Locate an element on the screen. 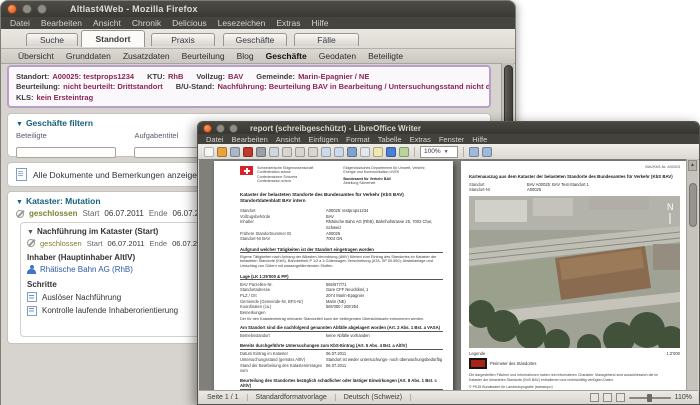  subtab-geodaten: Geodaten is located at coordinates (337, 56).